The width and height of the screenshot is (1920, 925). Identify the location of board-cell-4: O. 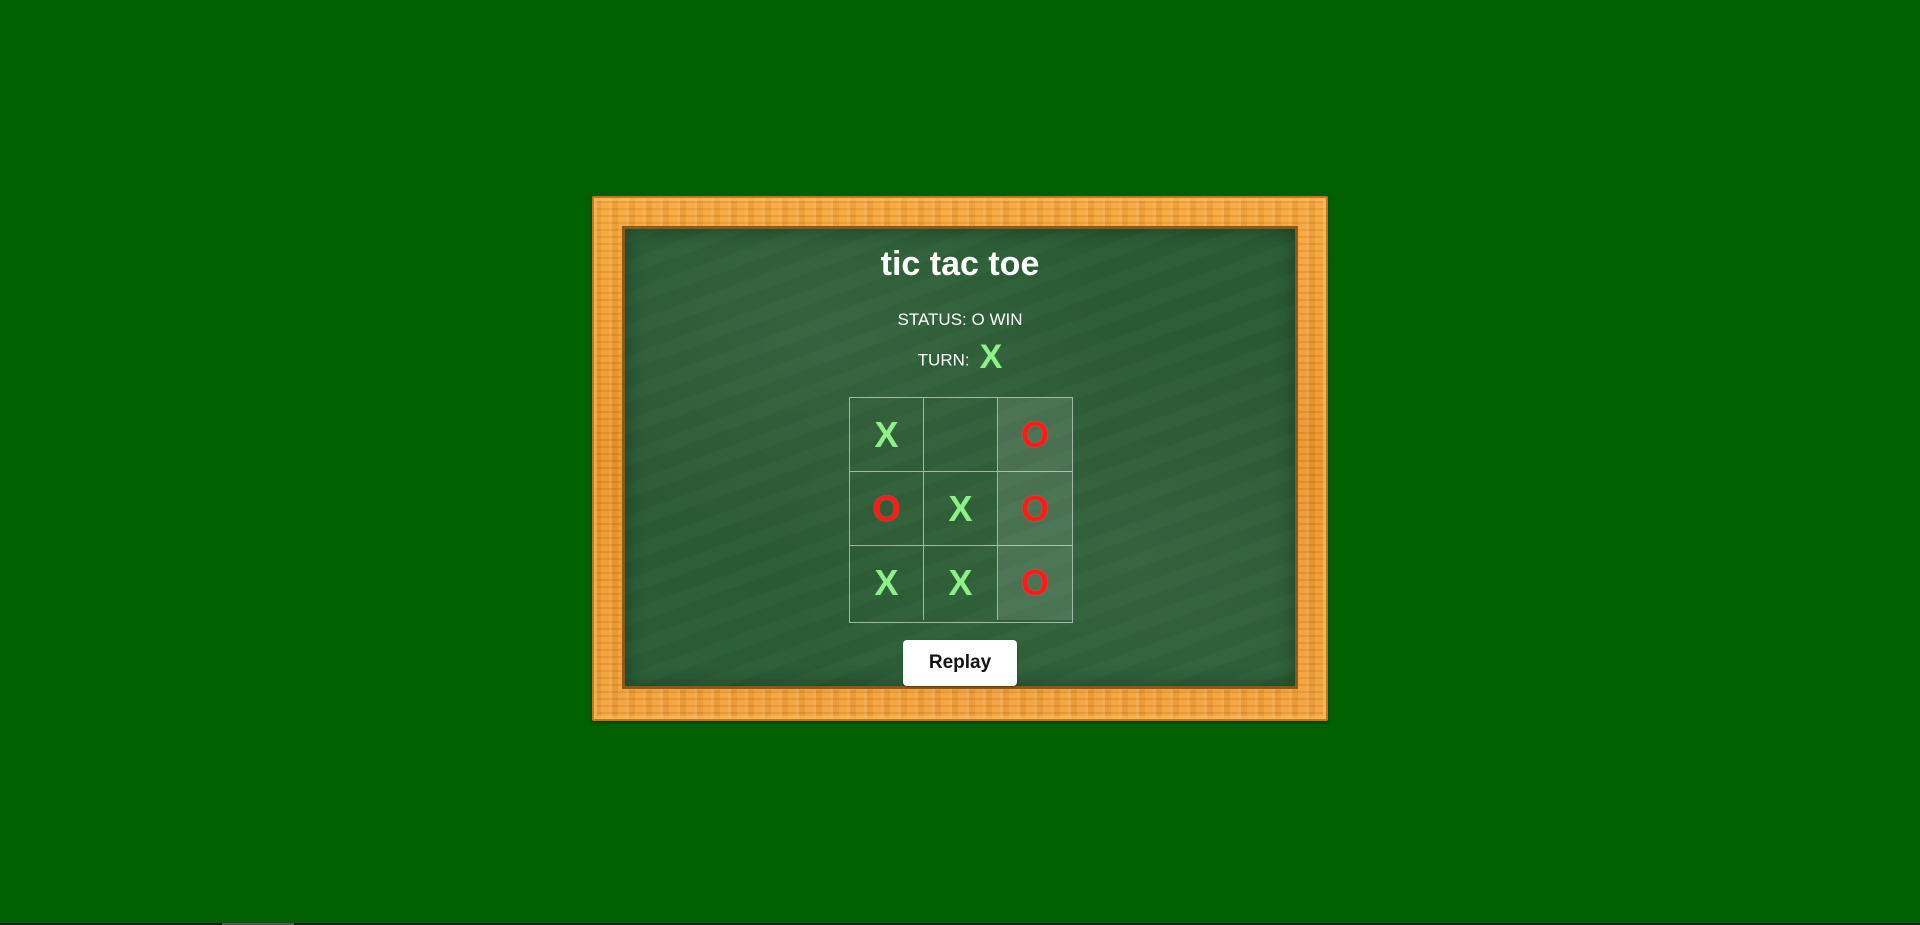
(887, 509).